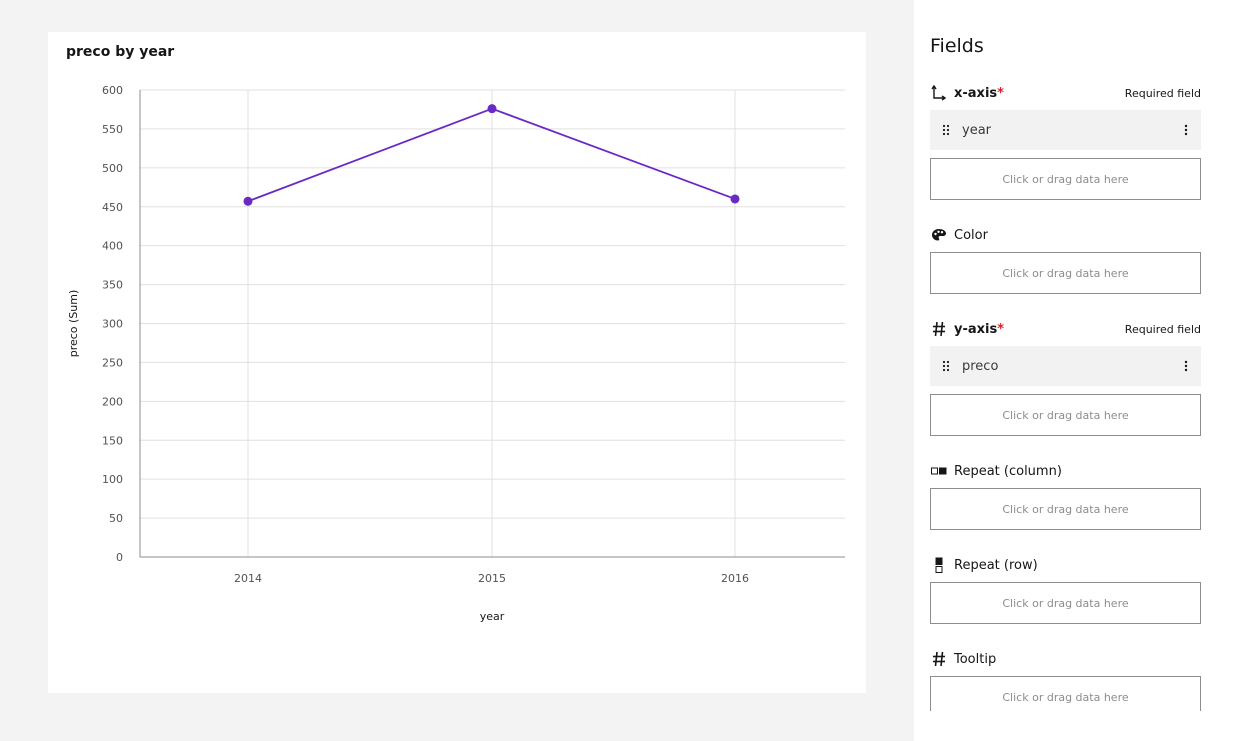  What do you see at coordinates (977, 130) in the screenshot?
I see `x-axis-field-name: year` at bounding box center [977, 130].